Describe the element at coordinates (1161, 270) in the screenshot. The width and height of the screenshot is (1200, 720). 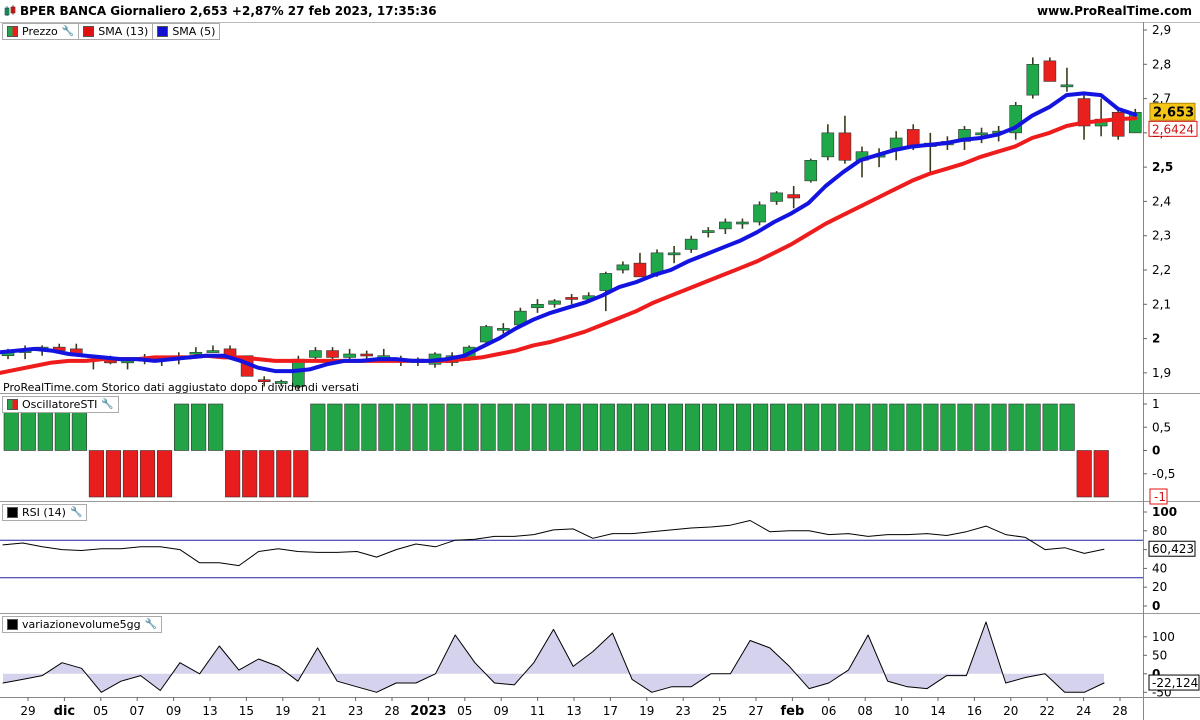
I see `price-tick-label: 2,2` at that location.